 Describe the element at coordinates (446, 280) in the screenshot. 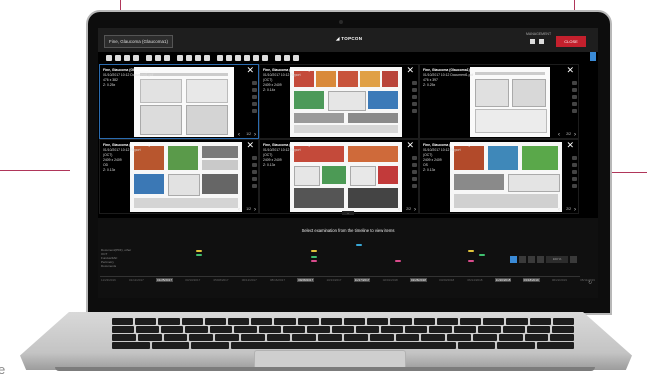

I see `timeline-date: 03/20/2018` at that location.